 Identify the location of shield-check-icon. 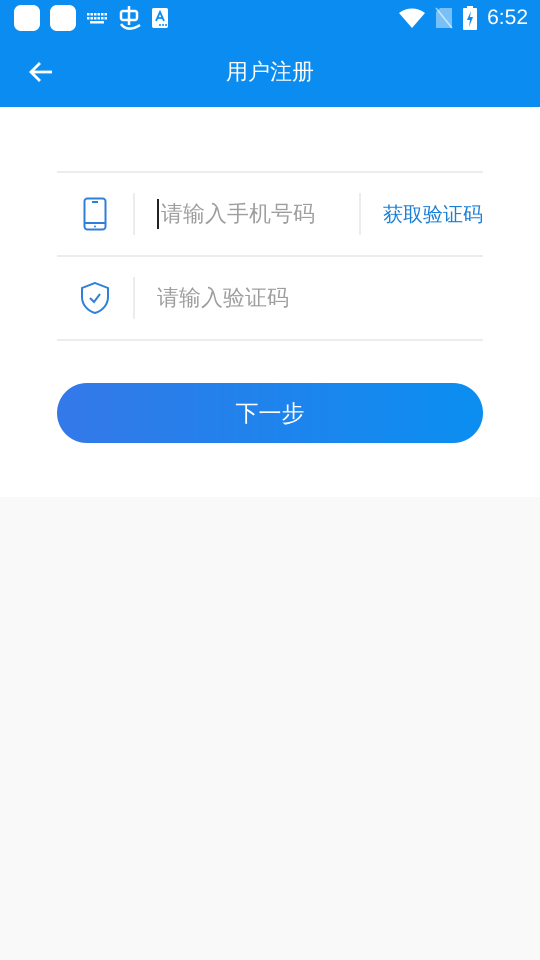
(95, 298).